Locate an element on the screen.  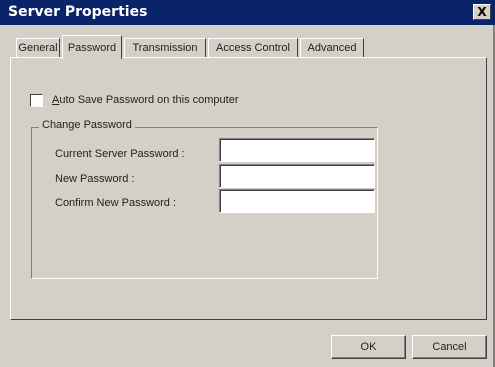
confirm-new-password-input is located at coordinates (297, 201).